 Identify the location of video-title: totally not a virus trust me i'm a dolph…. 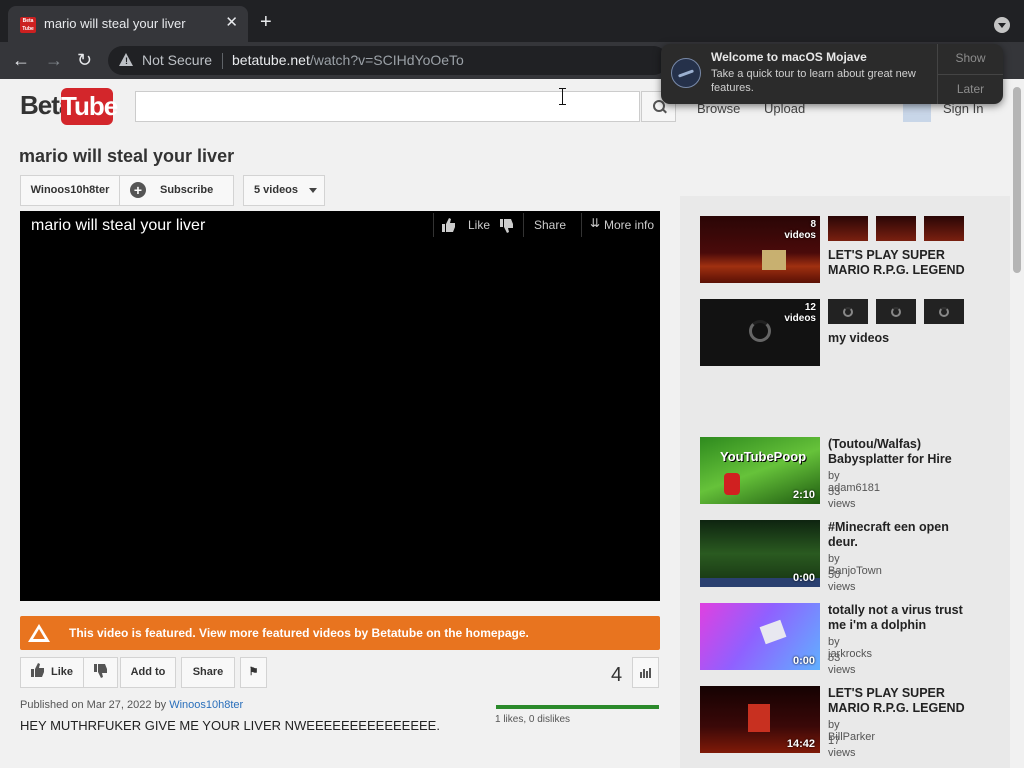
(903, 618).